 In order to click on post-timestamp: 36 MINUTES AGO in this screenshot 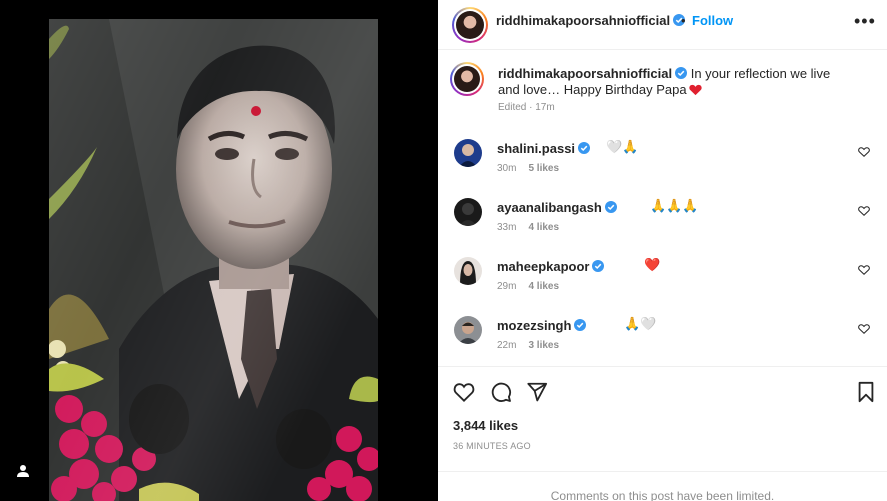, I will do `click(492, 446)`.